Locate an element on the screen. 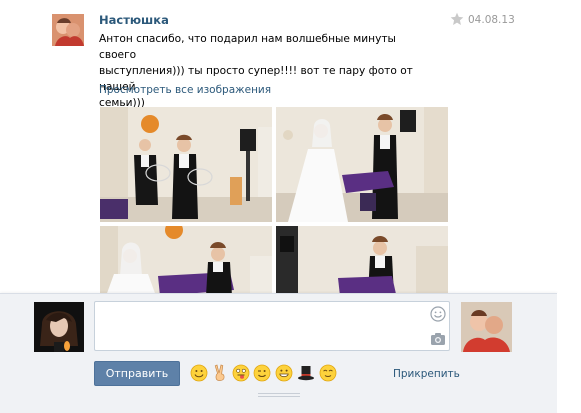  post-date: 04.08.13 is located at coordinates (491, 20).